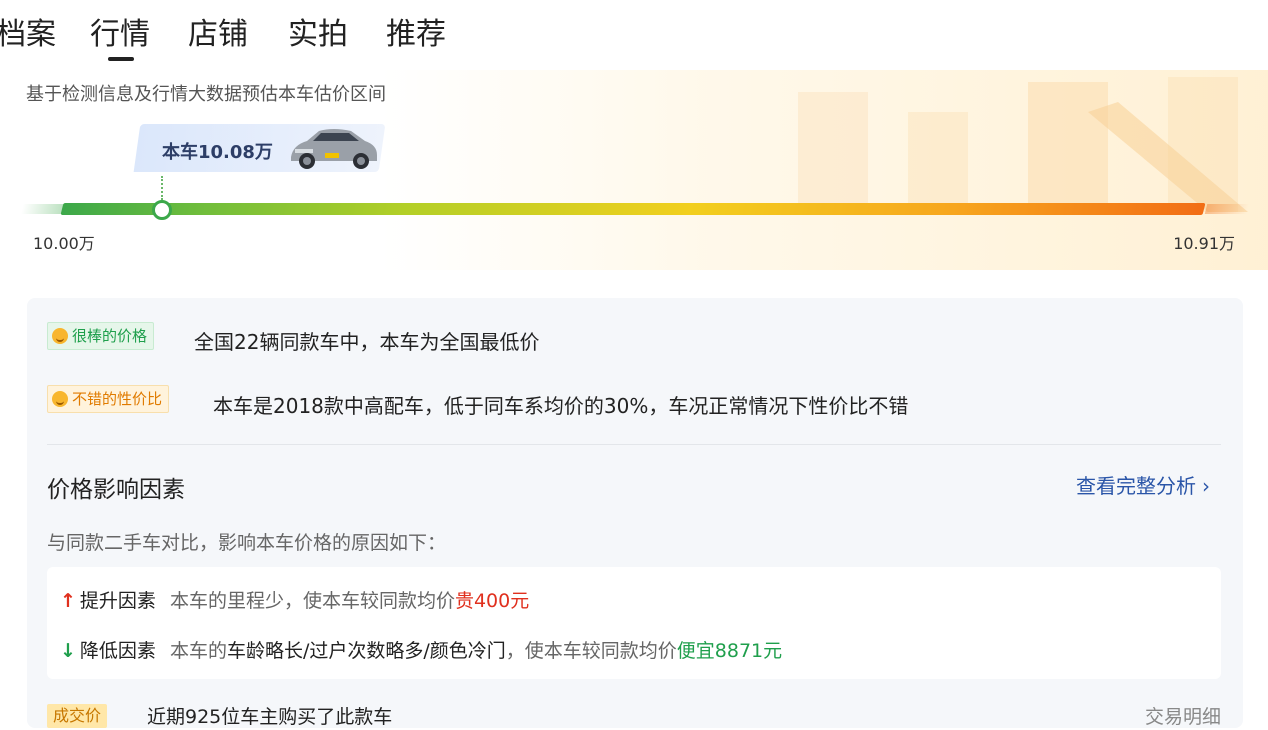 Image resolution: width=1268 pixels, height=730 pixels. What do you see at coordinates (416, 35) in the screenshot?
I see `tab-recommend: 推荐` at bounding box center [416, 35].